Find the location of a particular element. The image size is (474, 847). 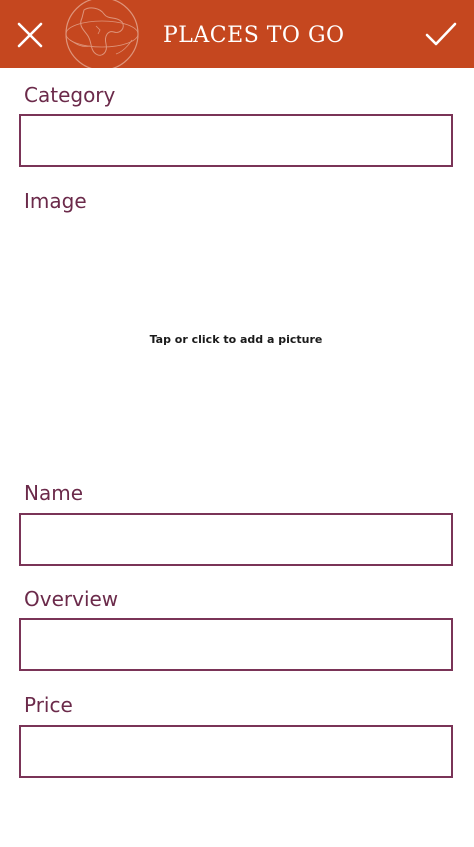

name-field is located at coordinates (236, 539).